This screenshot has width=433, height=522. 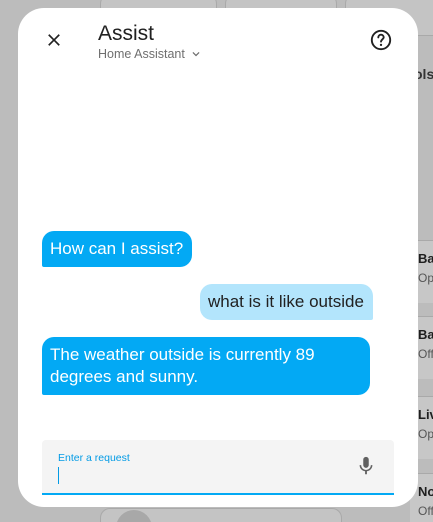 I want to click on microphone-button, so click(x=366, y=466).